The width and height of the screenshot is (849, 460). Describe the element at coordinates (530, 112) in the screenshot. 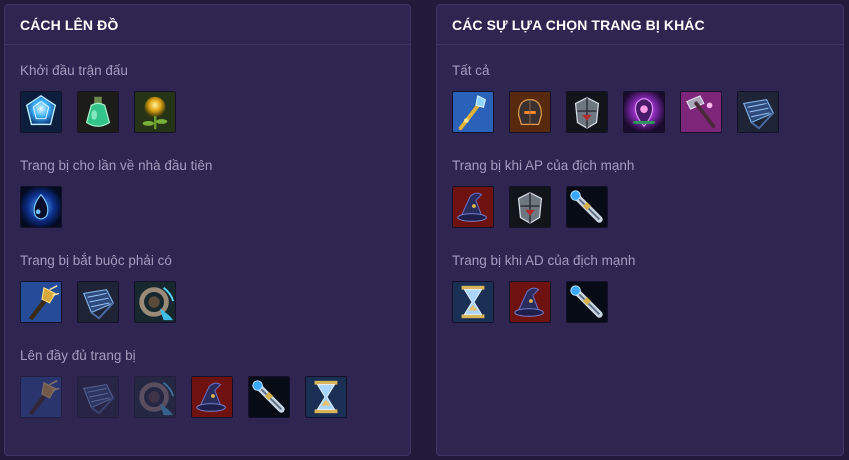

I see `dark-helmet-icon` at that location.